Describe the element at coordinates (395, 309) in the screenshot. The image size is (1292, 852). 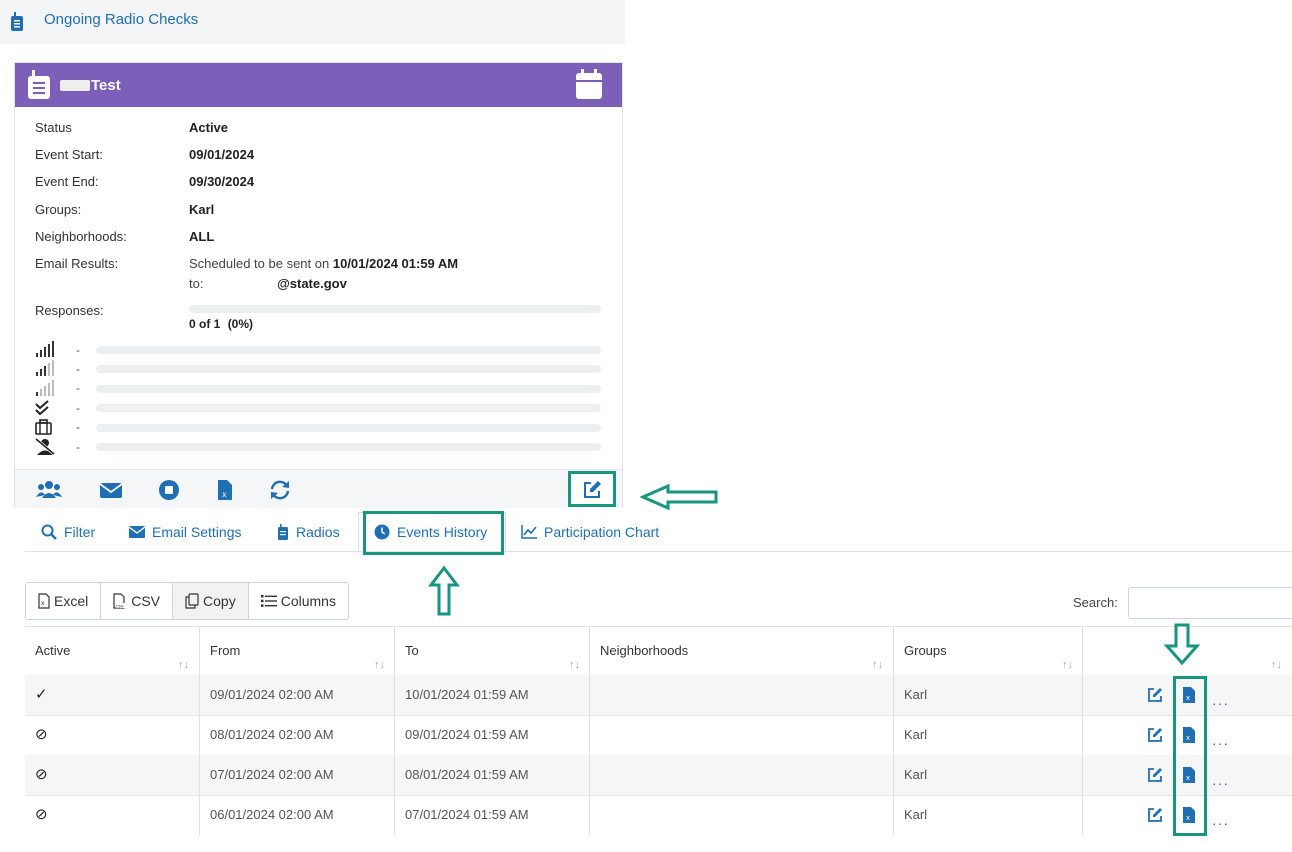
I see `responses-progress-bar` at that location.